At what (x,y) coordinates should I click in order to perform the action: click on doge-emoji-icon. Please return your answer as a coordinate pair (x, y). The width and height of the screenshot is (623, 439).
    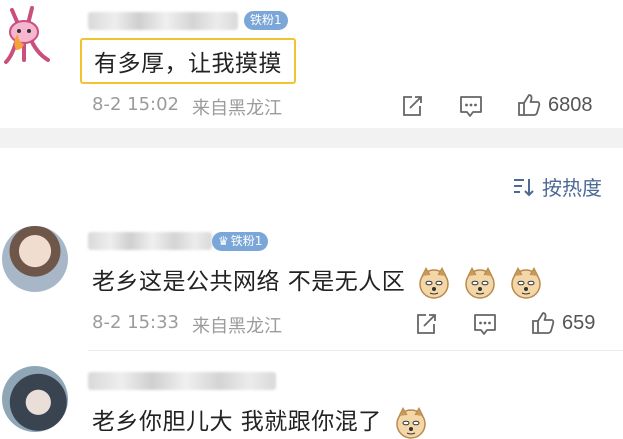
    Looking at the image, I should click on (410, 422).